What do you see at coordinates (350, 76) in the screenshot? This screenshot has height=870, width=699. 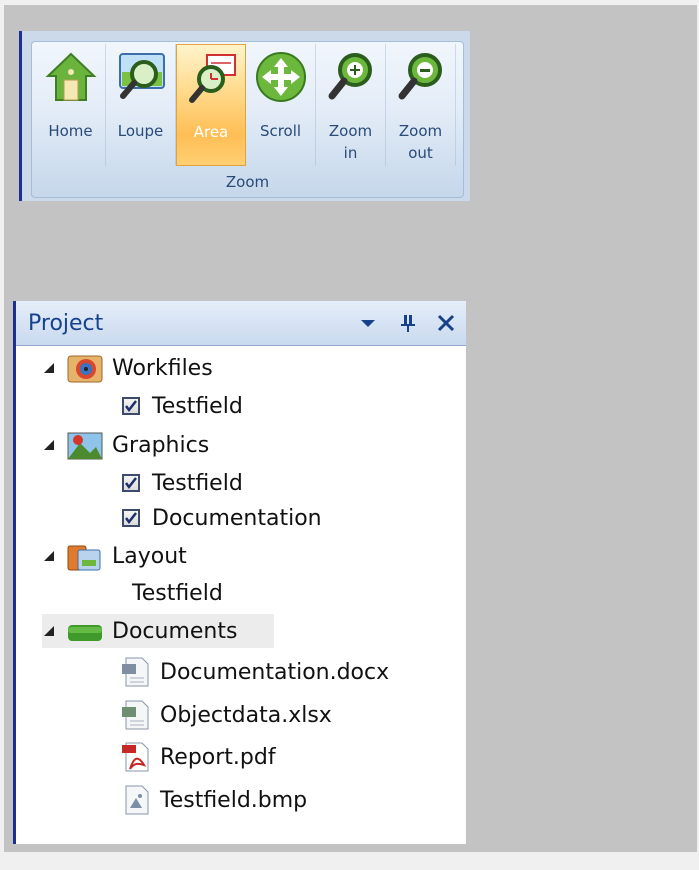 I see `zoom-in-icon` at bounding box center [350, 76].